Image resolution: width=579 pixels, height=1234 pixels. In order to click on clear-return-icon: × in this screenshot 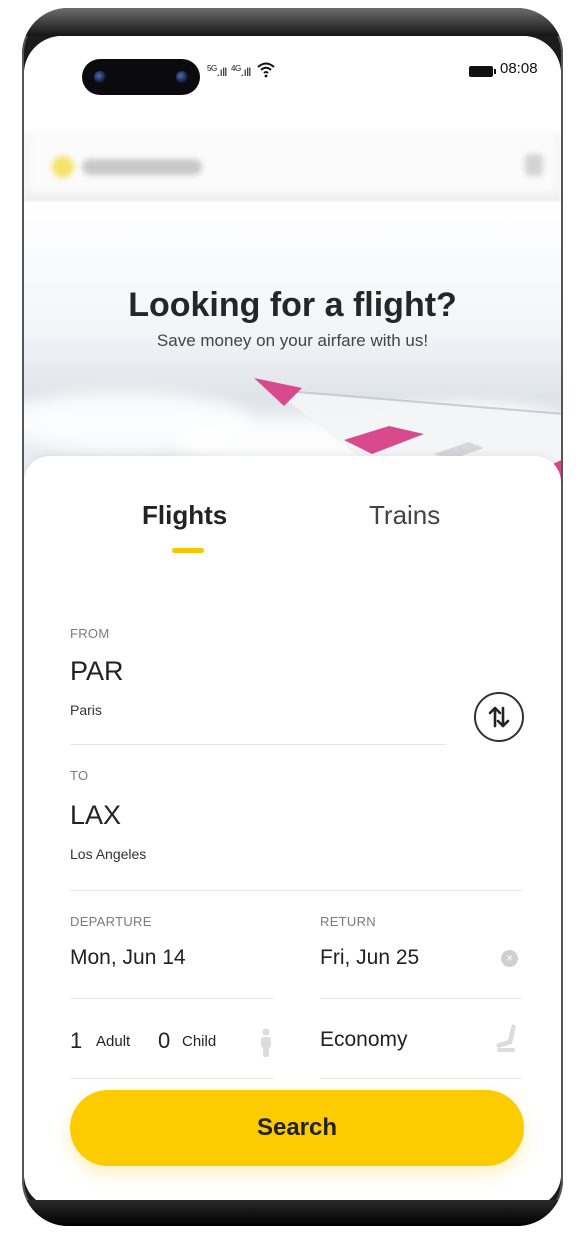, I will do `click(509, 958)`.